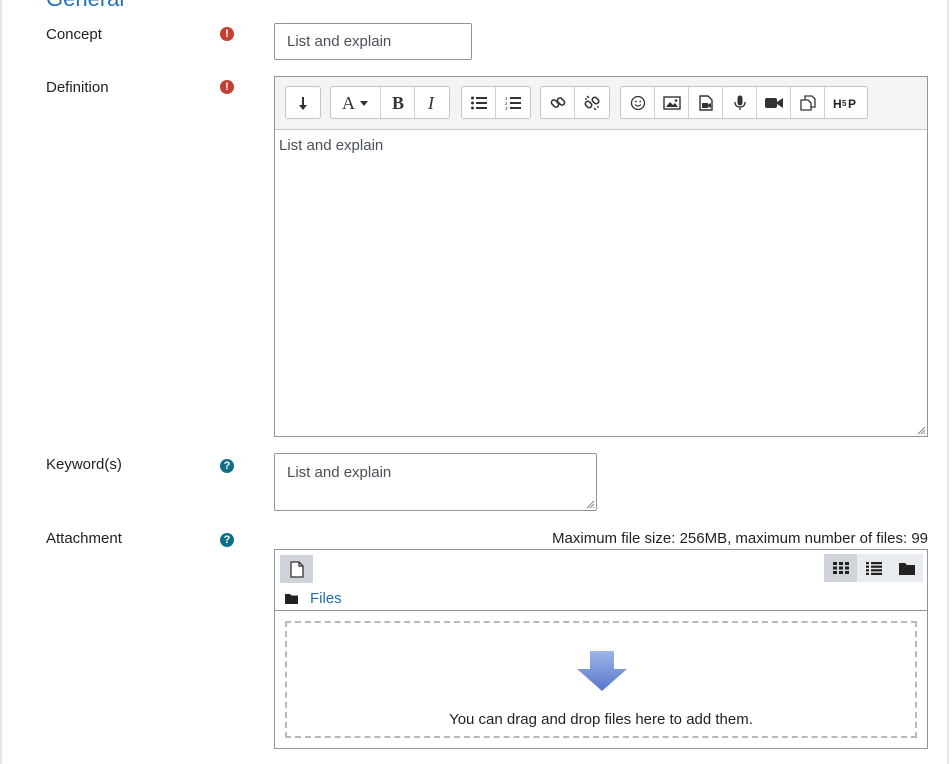 This screenshot has height=764, width=952. Describe the element at coordinates (558, 102) in the screenshot. I see `link-icon` at that location.